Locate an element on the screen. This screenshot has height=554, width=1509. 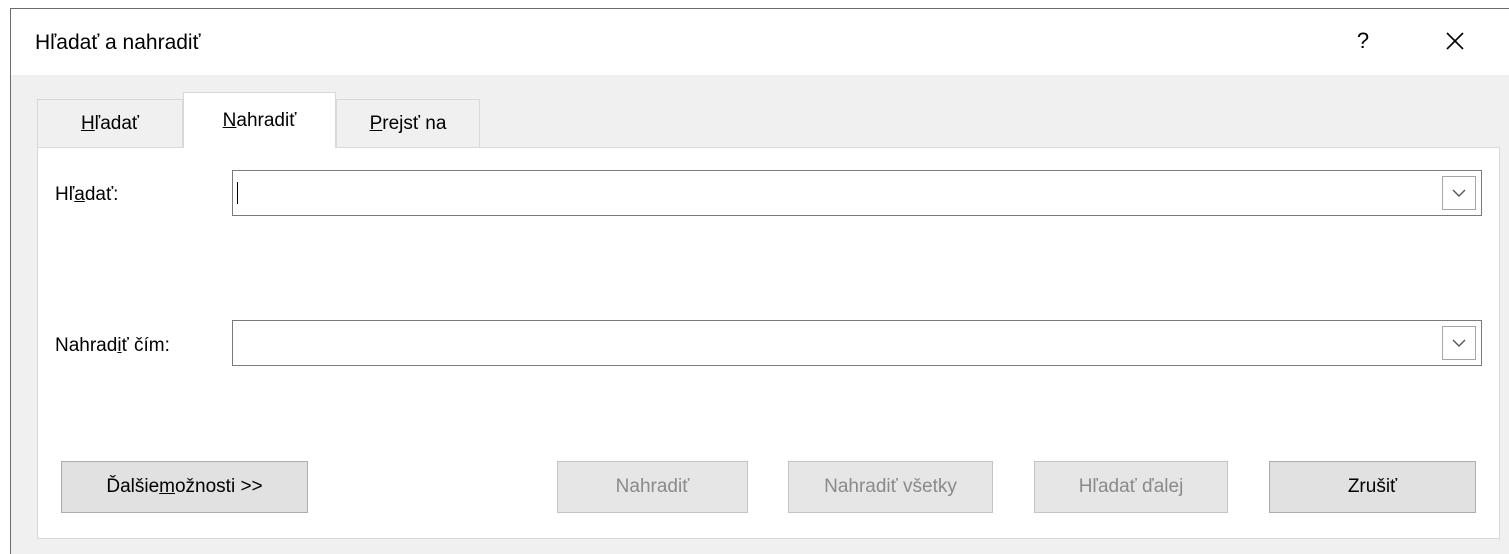
find-what-combobox is located at coordinates (857, 193).